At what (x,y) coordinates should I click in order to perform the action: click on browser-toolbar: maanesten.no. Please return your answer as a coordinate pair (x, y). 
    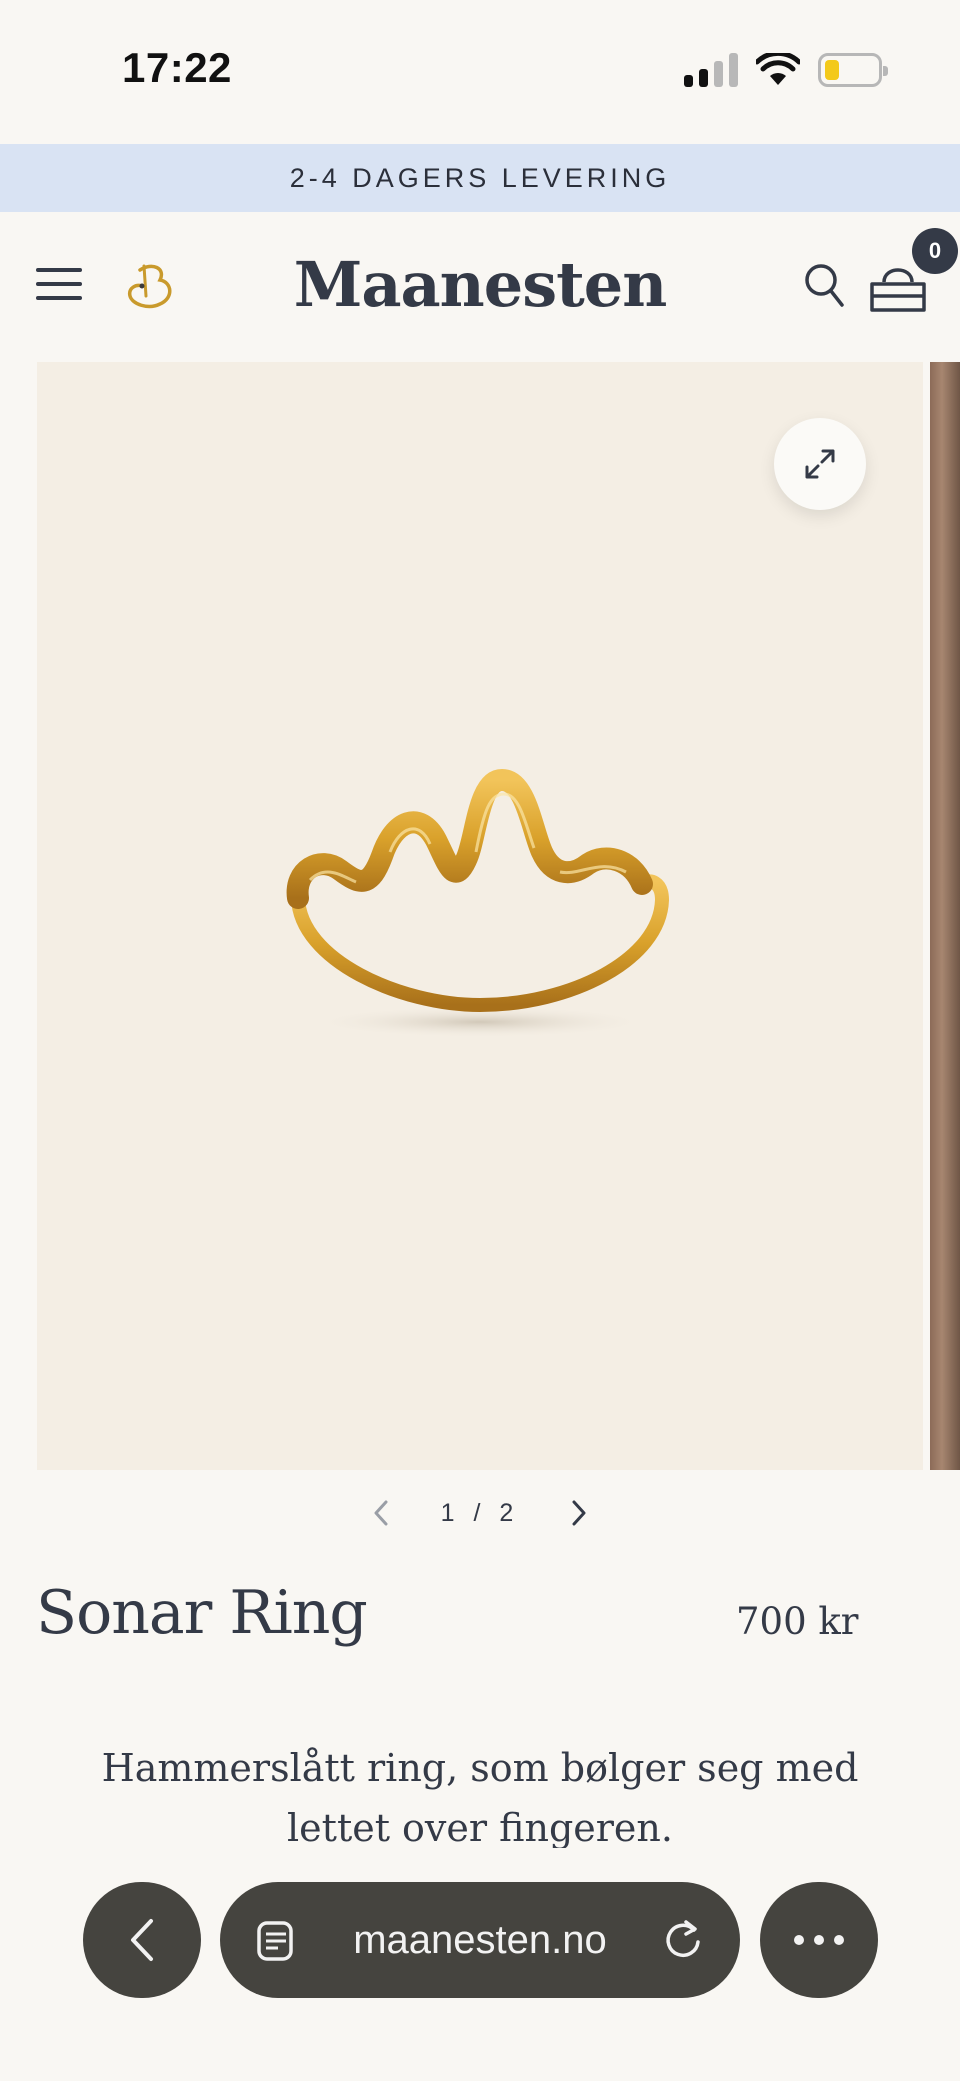
    Looking at the image, I should click on (480, 1940).